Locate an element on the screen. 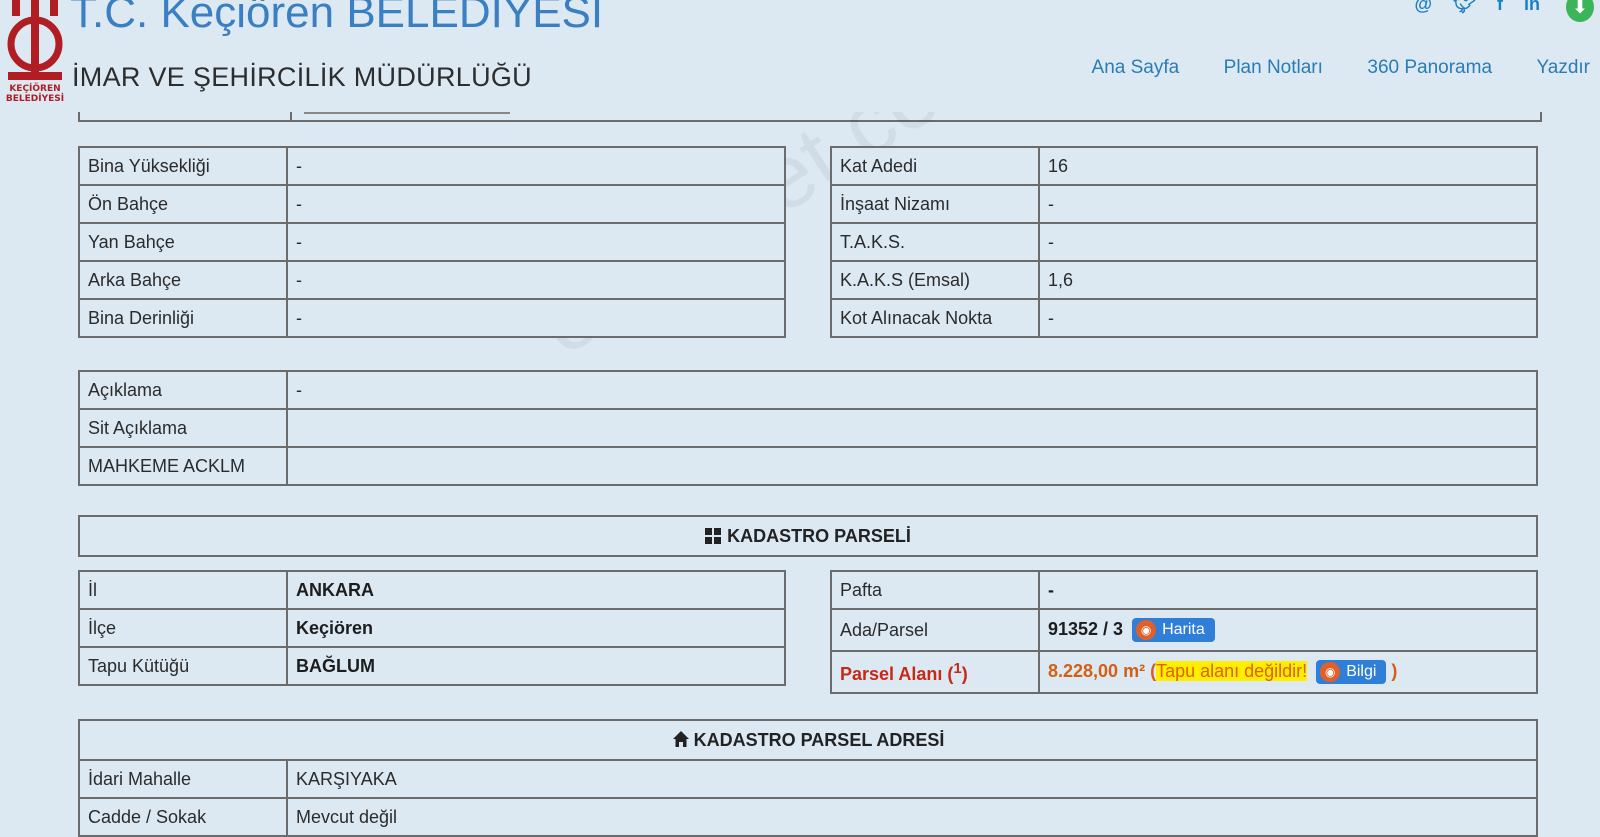 The height and width of the screenshot is (837, 1600). download-icon: ⬇ is located at coordinates (1580, 11).